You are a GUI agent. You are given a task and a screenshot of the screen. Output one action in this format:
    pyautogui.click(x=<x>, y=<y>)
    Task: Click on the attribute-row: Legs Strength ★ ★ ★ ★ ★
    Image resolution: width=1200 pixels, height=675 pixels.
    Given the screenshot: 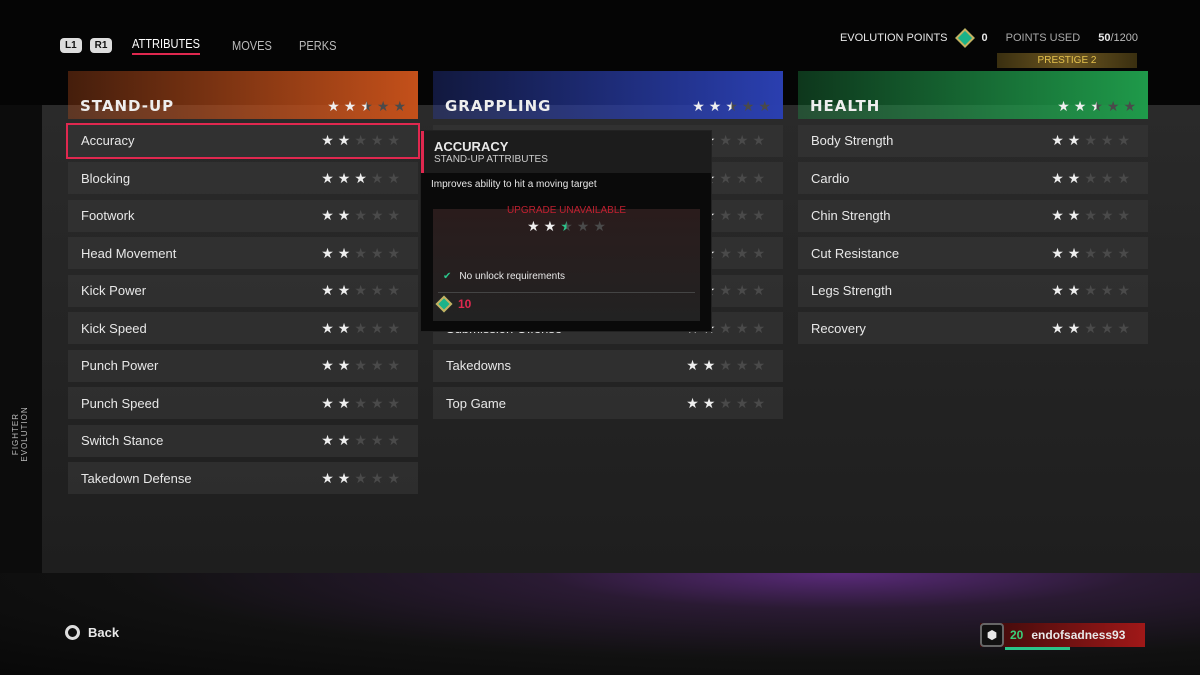 What is the action you would take?
    pyautogui.click(x=973, y=290)
    